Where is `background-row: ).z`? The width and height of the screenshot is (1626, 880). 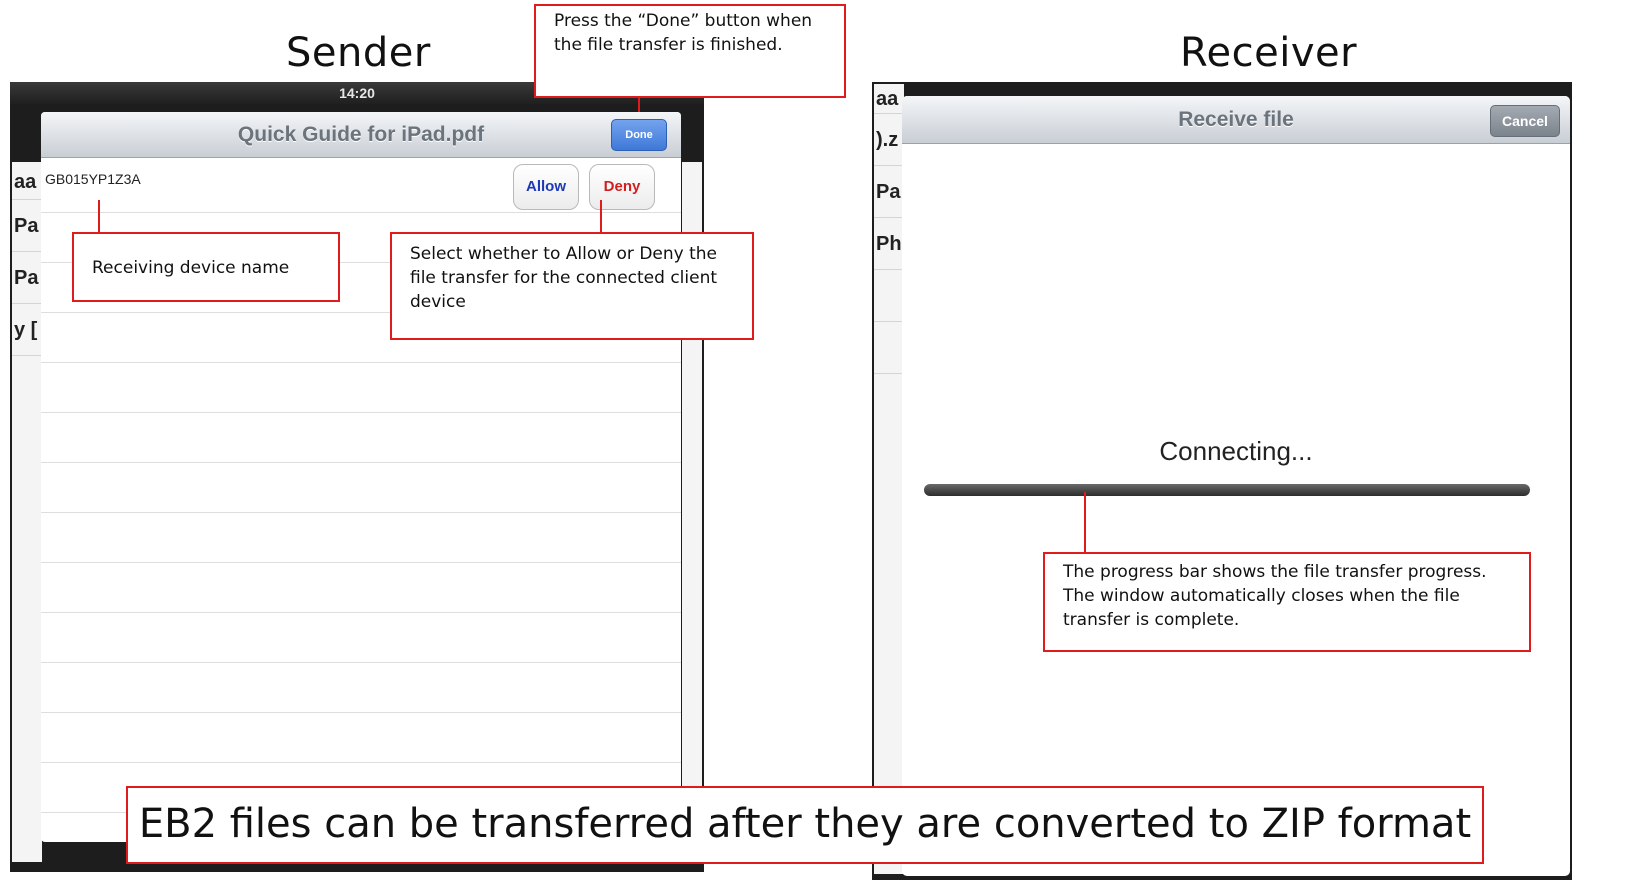
background-row: ).z is located at coordinates (889, 140).